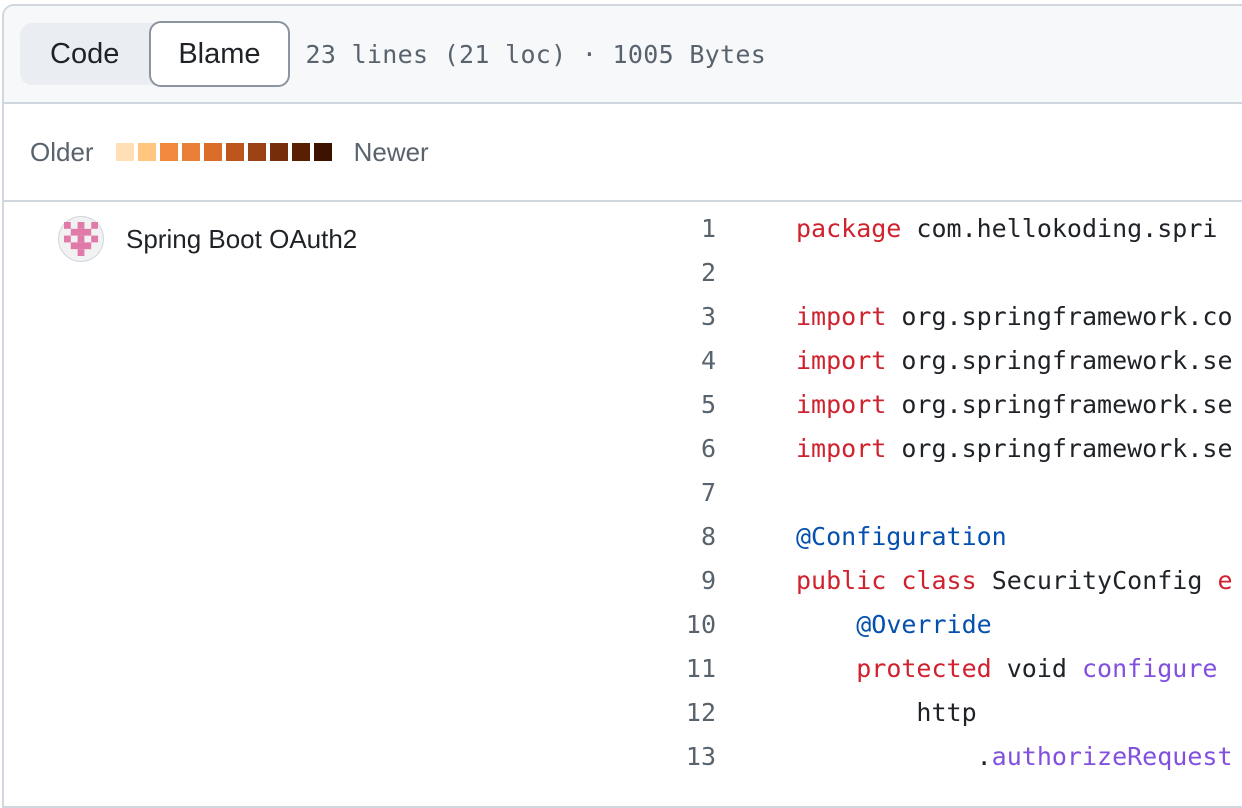 The image size is (1242, 808). What do you see at coordinates (391, 151) in the screenshot?
I see `legend-newer-label: Newer` at bounding box center [391, 151].